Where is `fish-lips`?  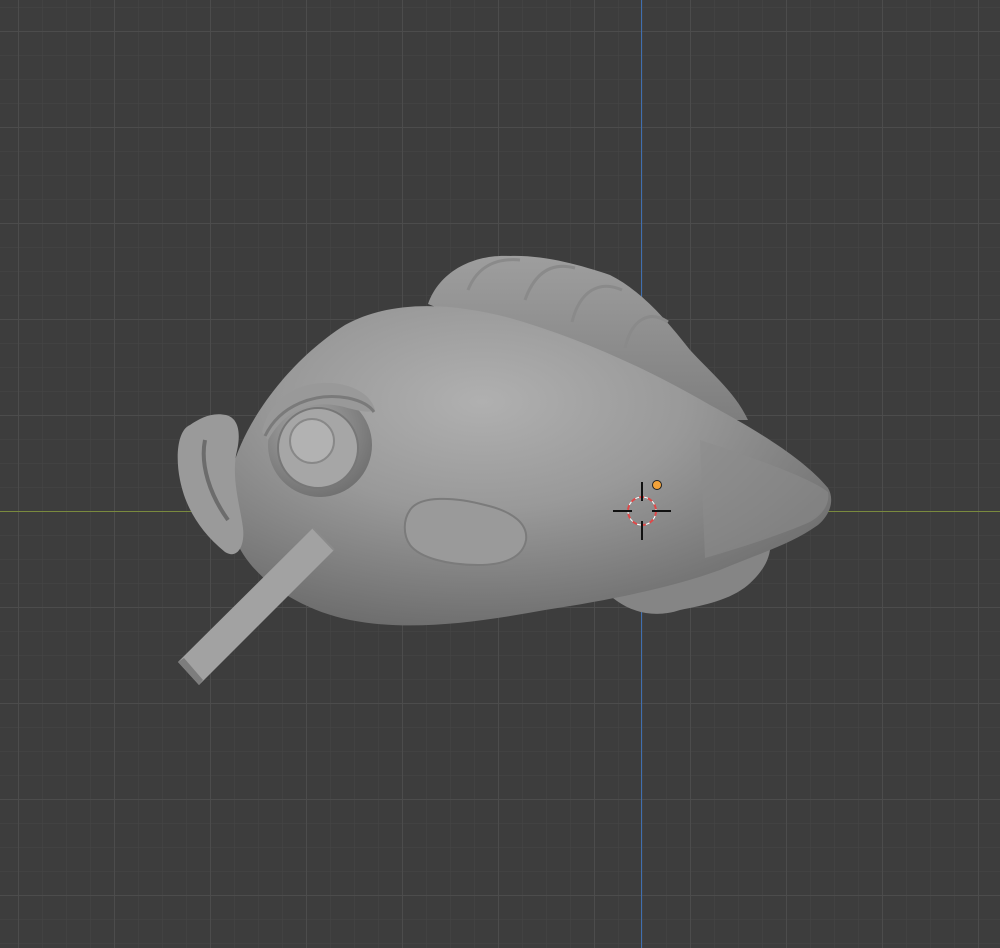 fish-lips is located at coordinates (210, 484).